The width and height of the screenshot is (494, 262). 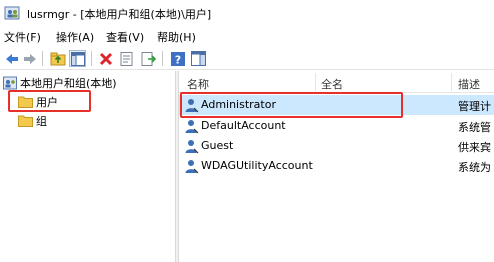 I want to click on menu-view: 查看(V), so click(x=125, y=37).